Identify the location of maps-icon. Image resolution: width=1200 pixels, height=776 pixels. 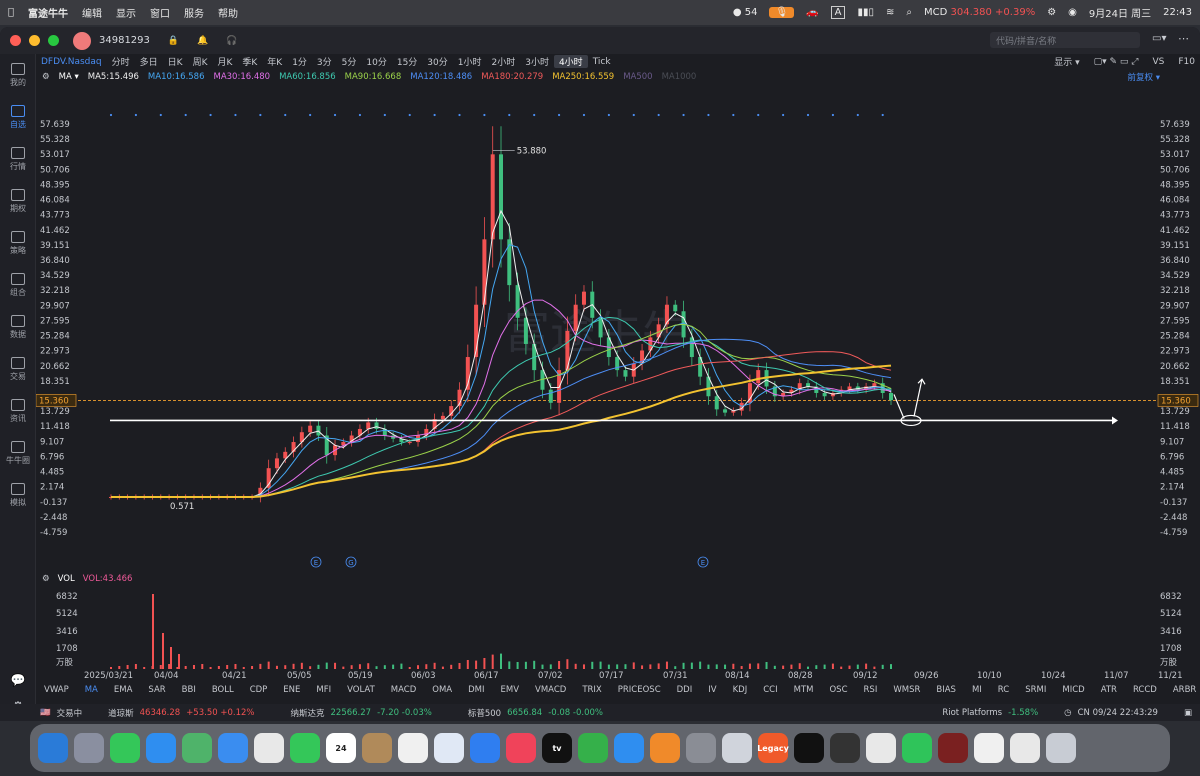
(197, 748).